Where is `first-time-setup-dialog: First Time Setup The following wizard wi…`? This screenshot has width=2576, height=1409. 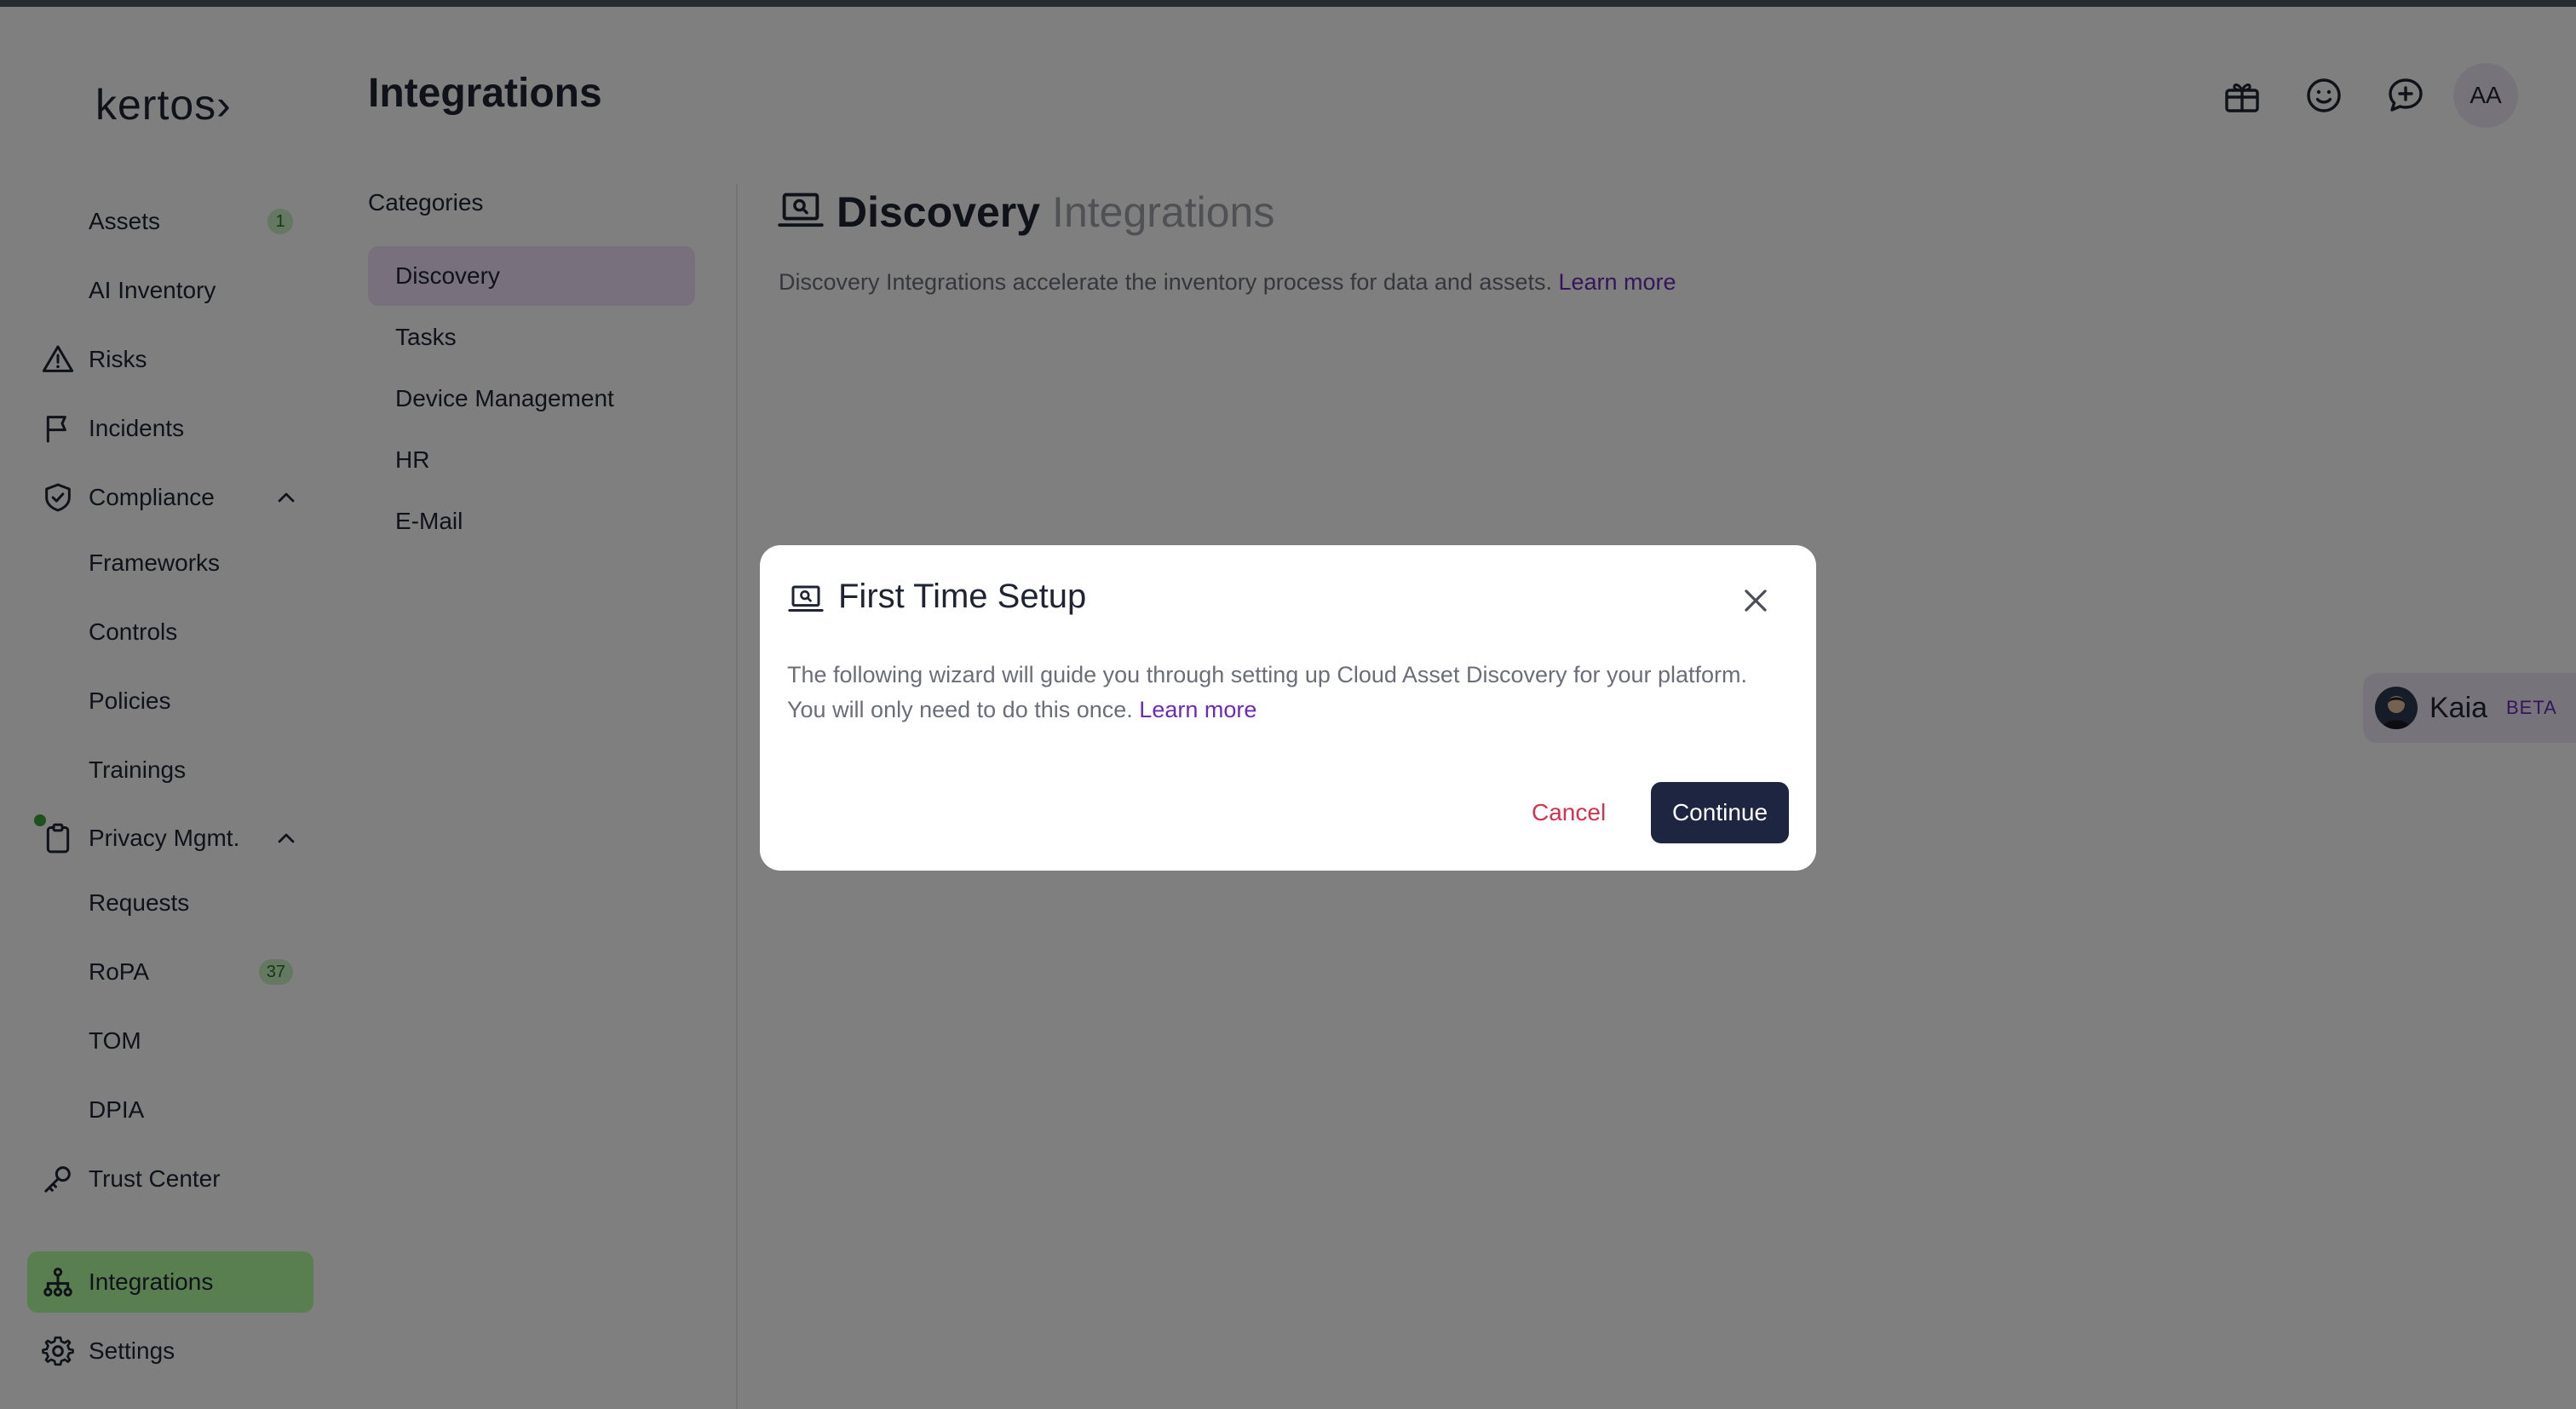
first-time-setup-dialog: First Time Setup The following wizard wi… is located at coordinates (1288, 708).